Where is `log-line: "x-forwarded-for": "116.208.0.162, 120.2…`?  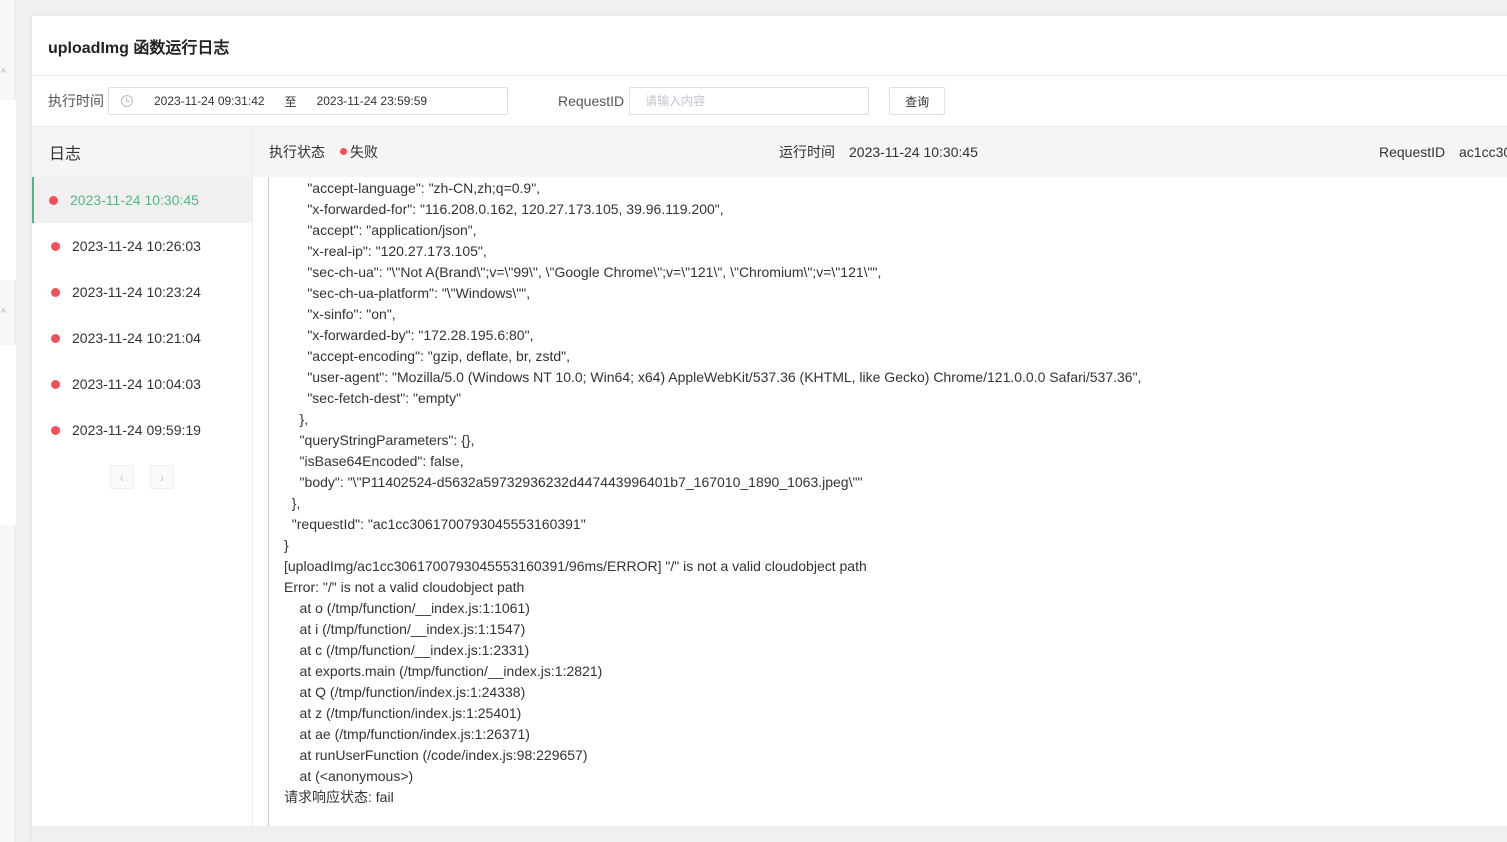 log-line: "x-forwarded-for": "116.208.0.162, 120.2… is located at coordinates (504, 209).